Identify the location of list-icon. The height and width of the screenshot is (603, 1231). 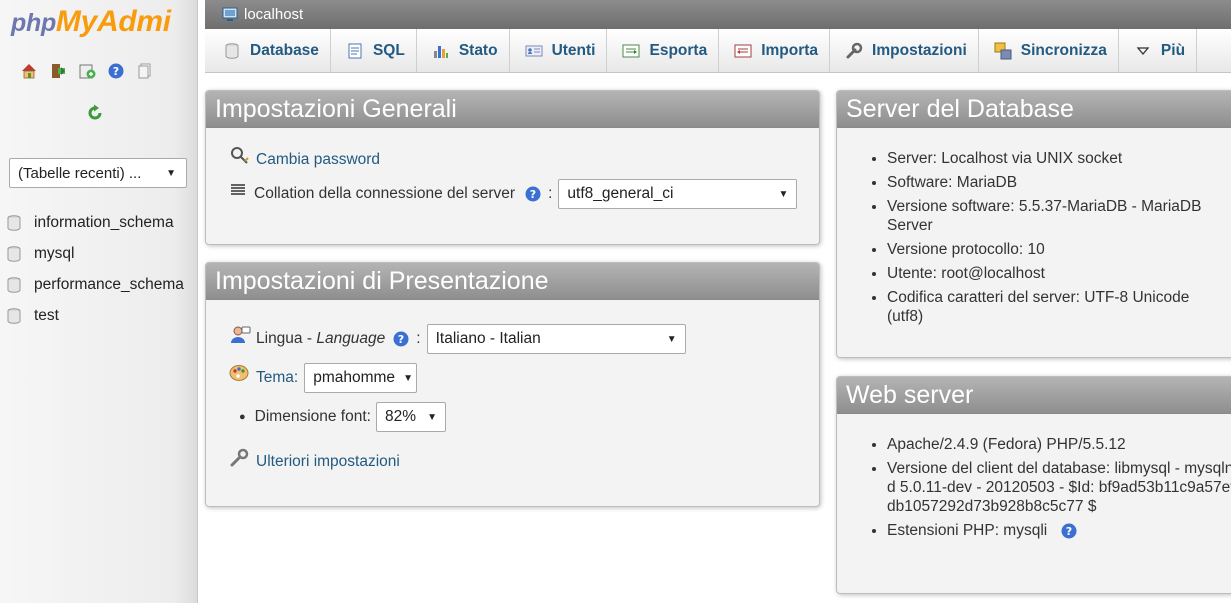
(238, 189).